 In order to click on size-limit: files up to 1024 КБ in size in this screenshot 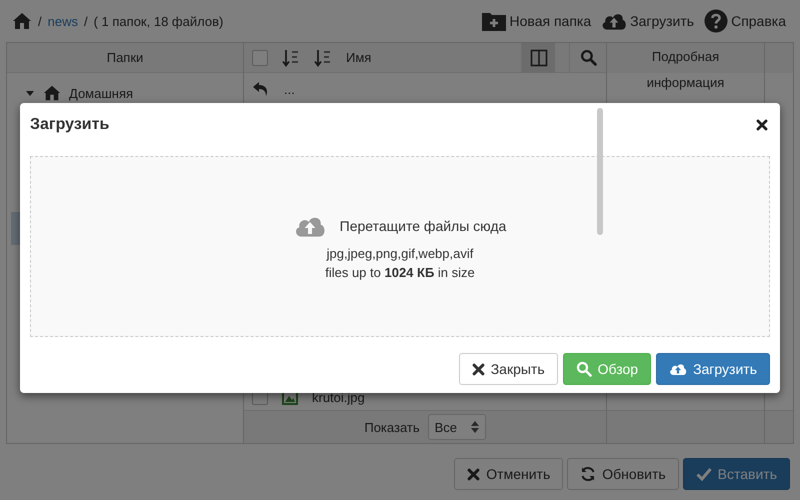, I will do `click(400, 272)`.